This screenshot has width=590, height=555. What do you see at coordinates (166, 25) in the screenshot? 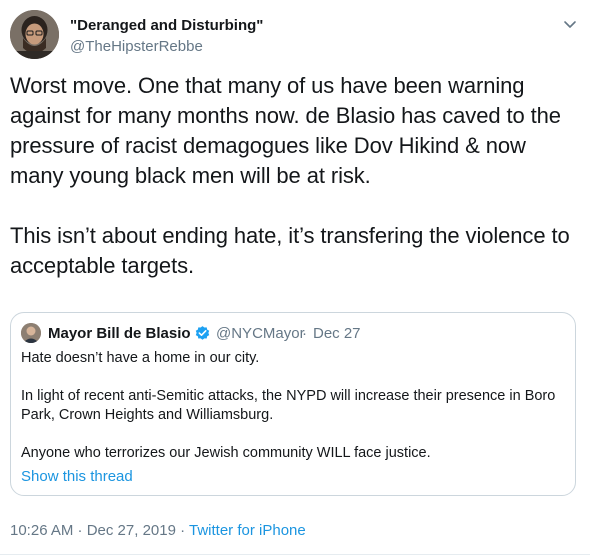
I see `author-display-name: "Deranged and Disturbing"` at bounding box center [166, 25].